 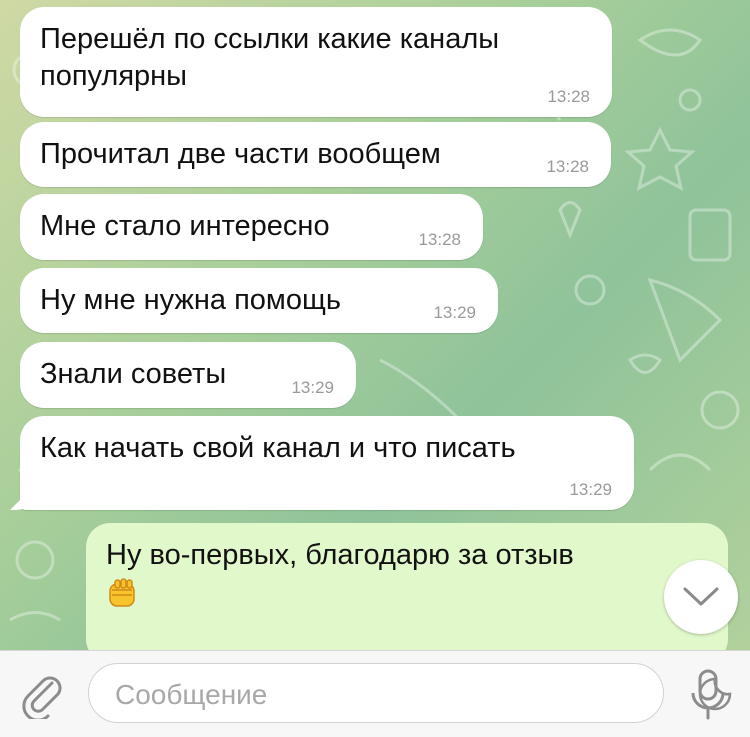 I want to click on voice-record-button, so click(x=708, y=695).